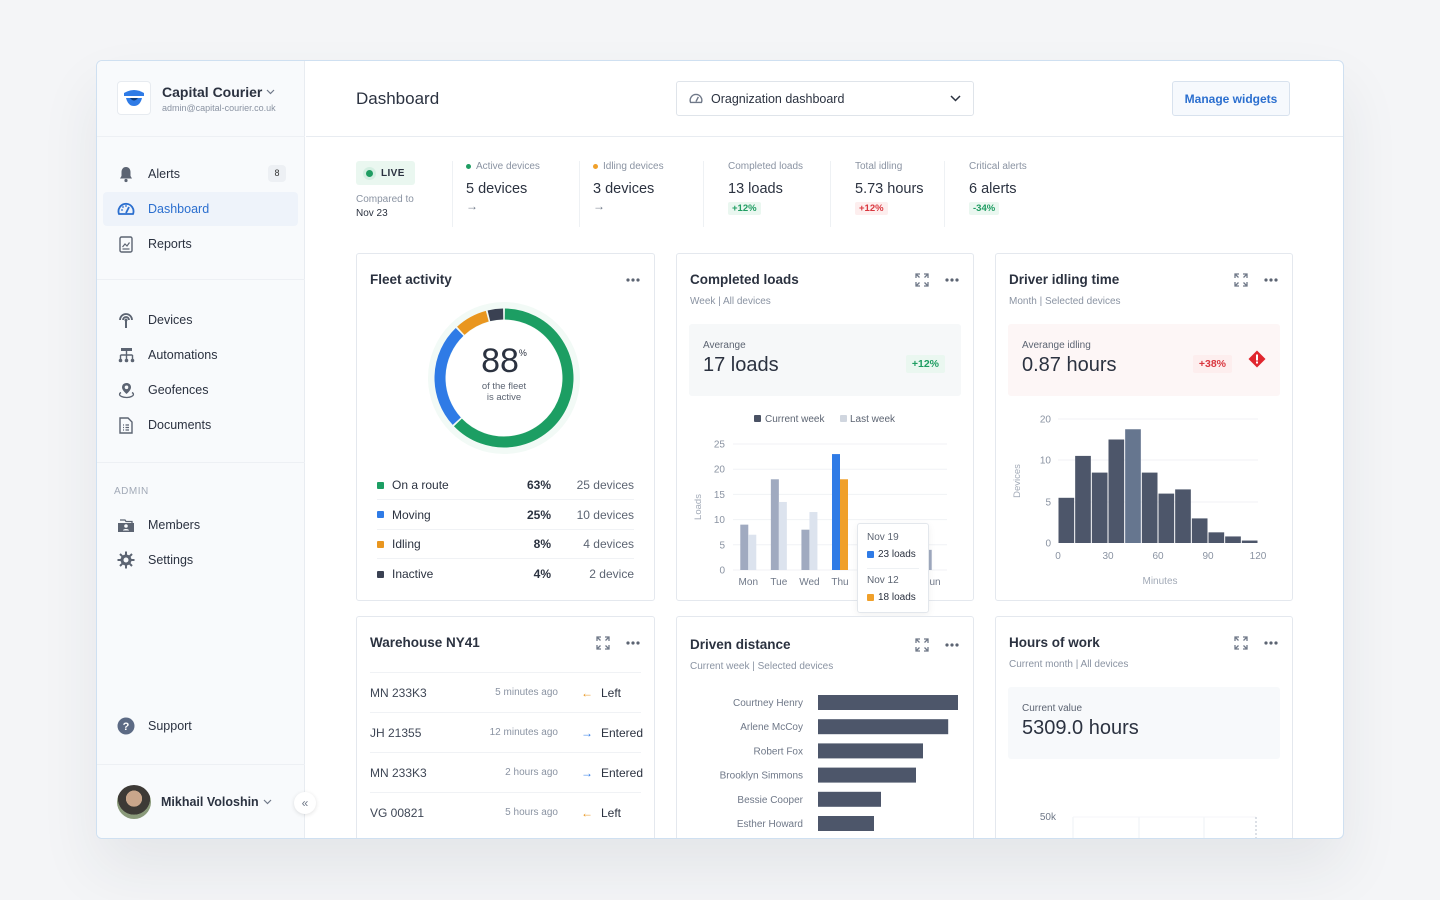 The width and height of the screenshot is (1440, 900). What do you see at coordinates (542, 544) in the screenshot?
I see `legend-percent: 8%` at bounding box center [542, 544].